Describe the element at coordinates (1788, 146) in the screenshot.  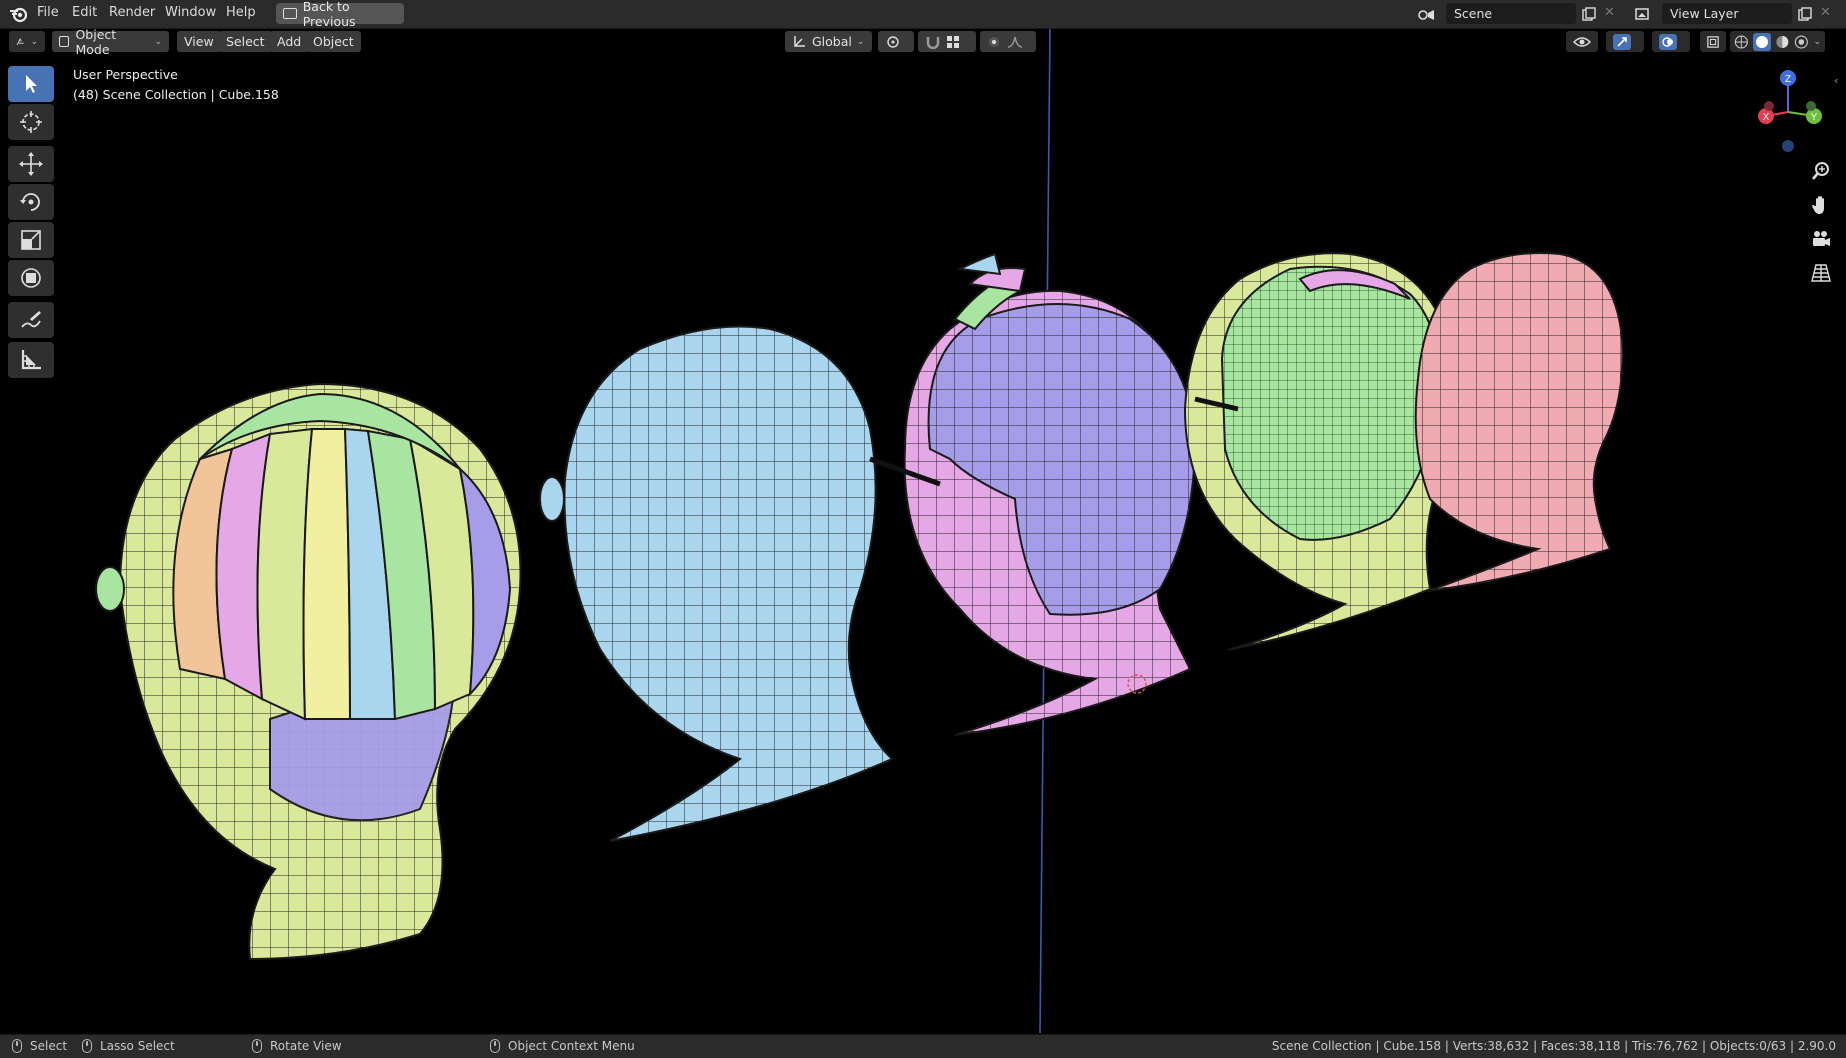
I see `gizmo-neg-z-axis` at that location.